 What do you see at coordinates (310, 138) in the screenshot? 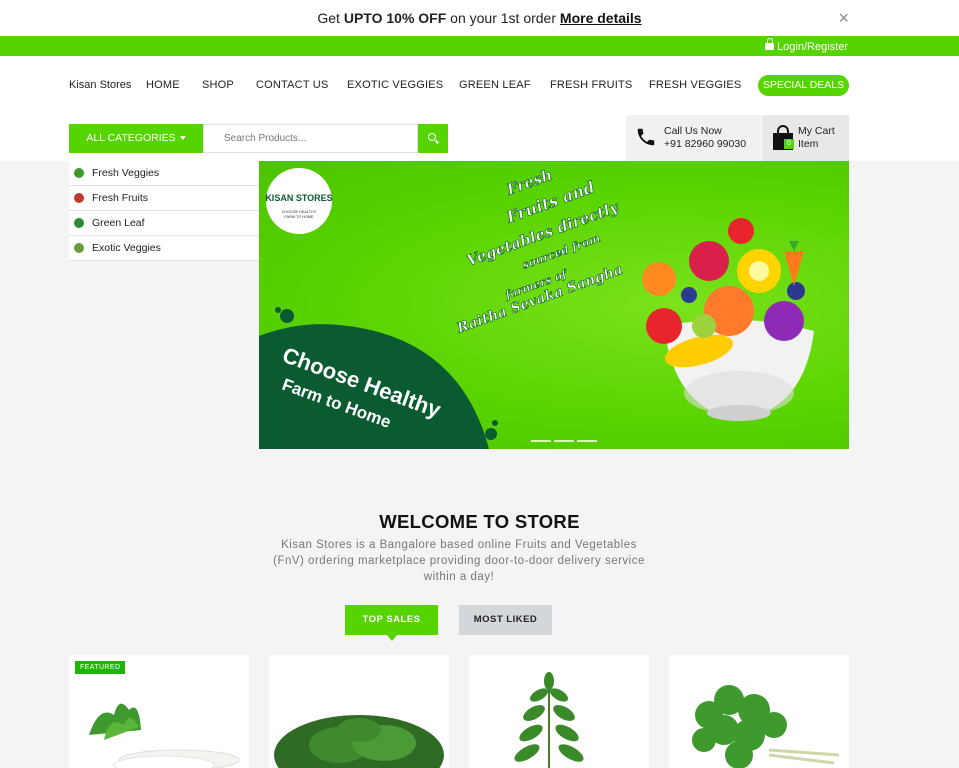
I see `search-input` at bounding box center [310, 138].